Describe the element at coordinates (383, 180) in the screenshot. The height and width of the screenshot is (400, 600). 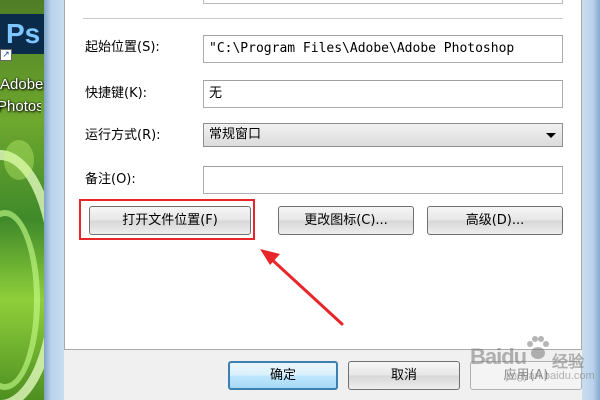
I see `comment-field` at that location.